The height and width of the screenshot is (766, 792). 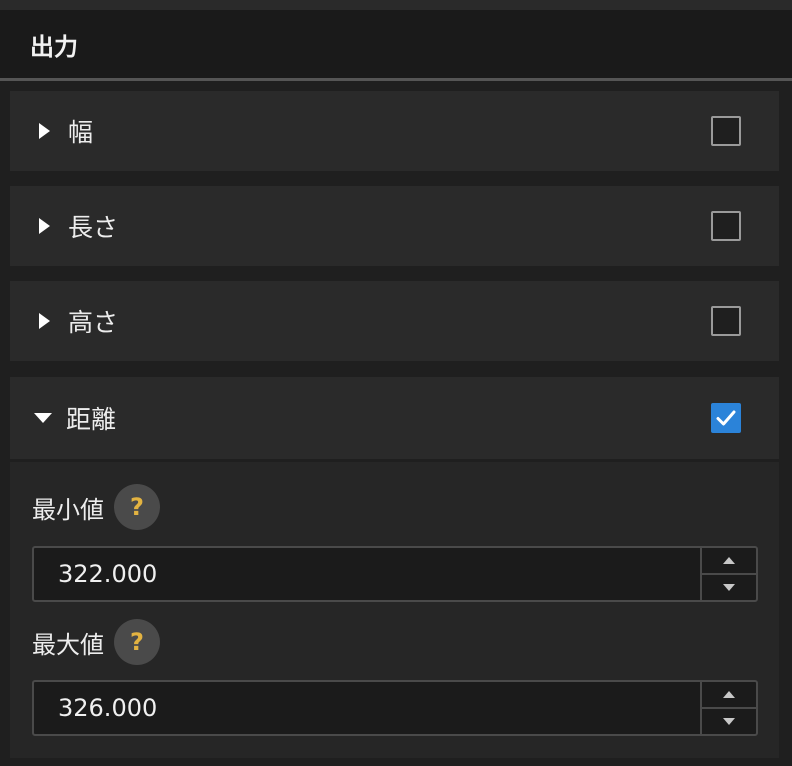 I want to click on caret-down-icon, so click(x=43, y=418).